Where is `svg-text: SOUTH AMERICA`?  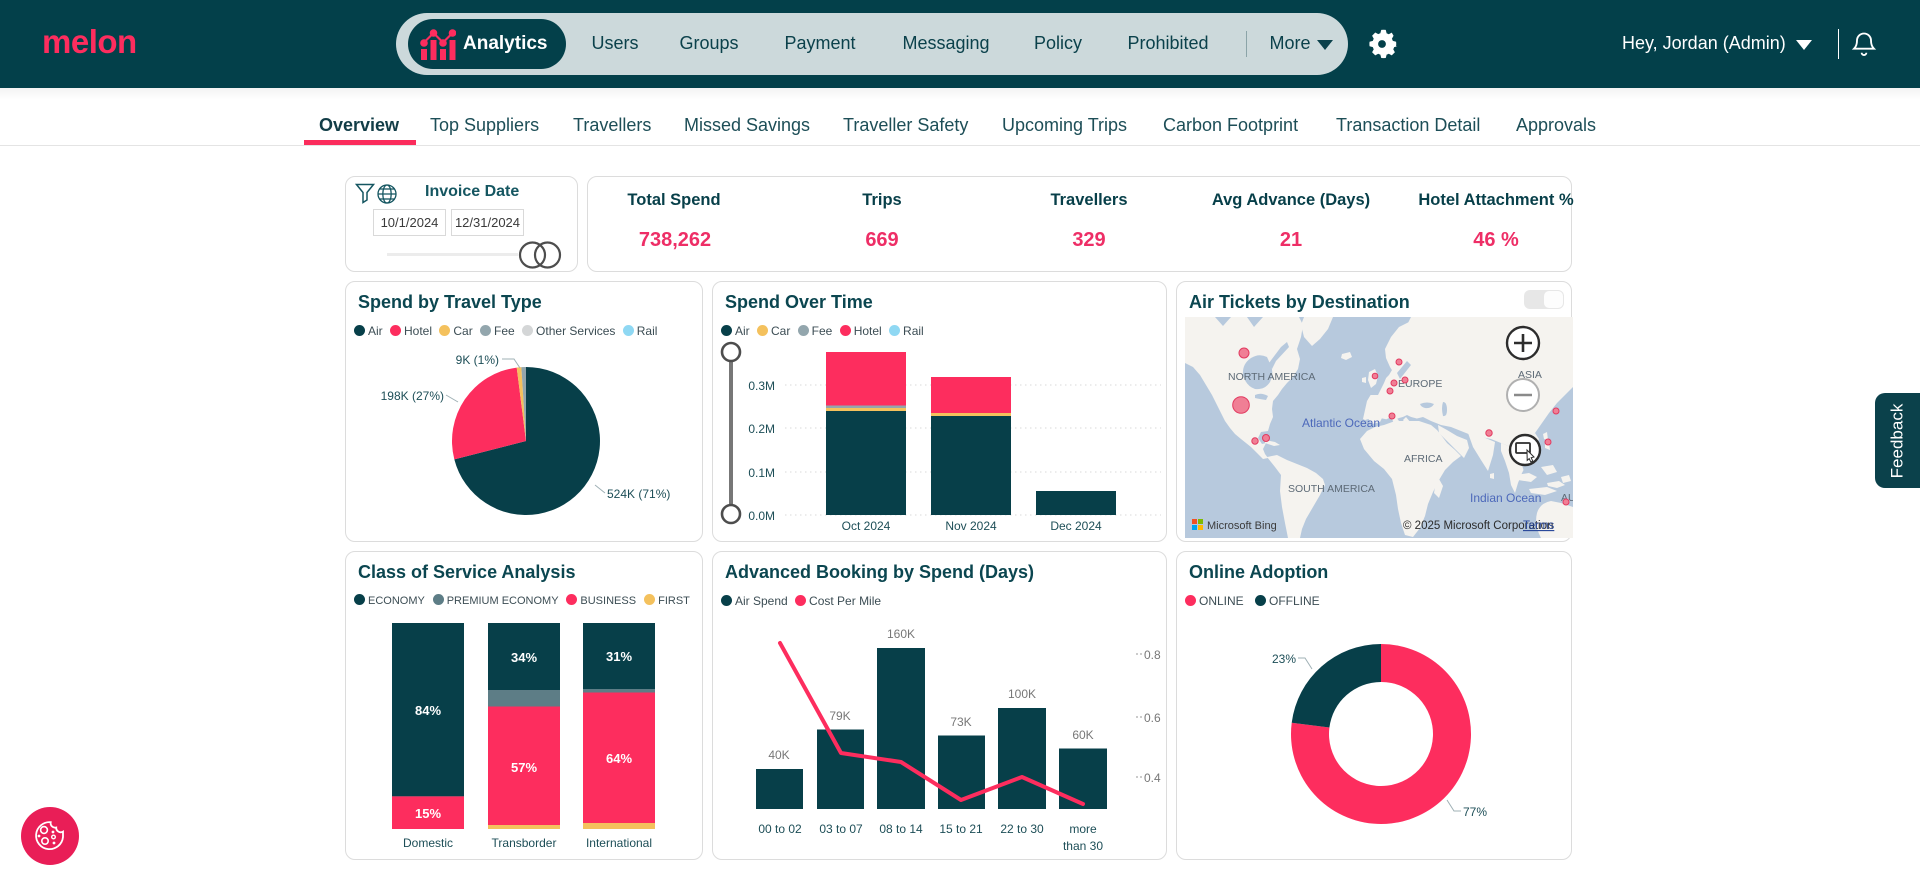 svg-text: SOUTH AMERICA is located at coordinates (1331, 489).